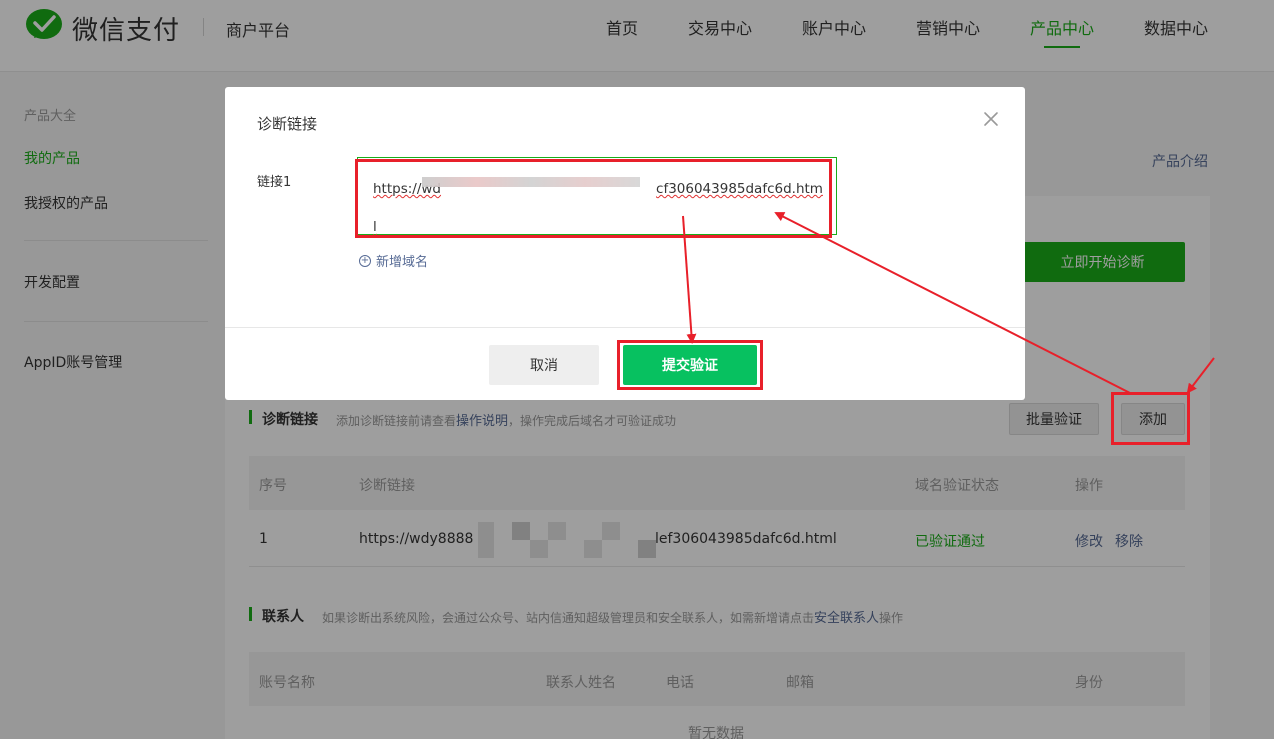 This screenshot has height=739, width=1274. What do you see at coordinates (991, 119) in the screenshot?
I see `close-icon` at bounding box center [991, 119].